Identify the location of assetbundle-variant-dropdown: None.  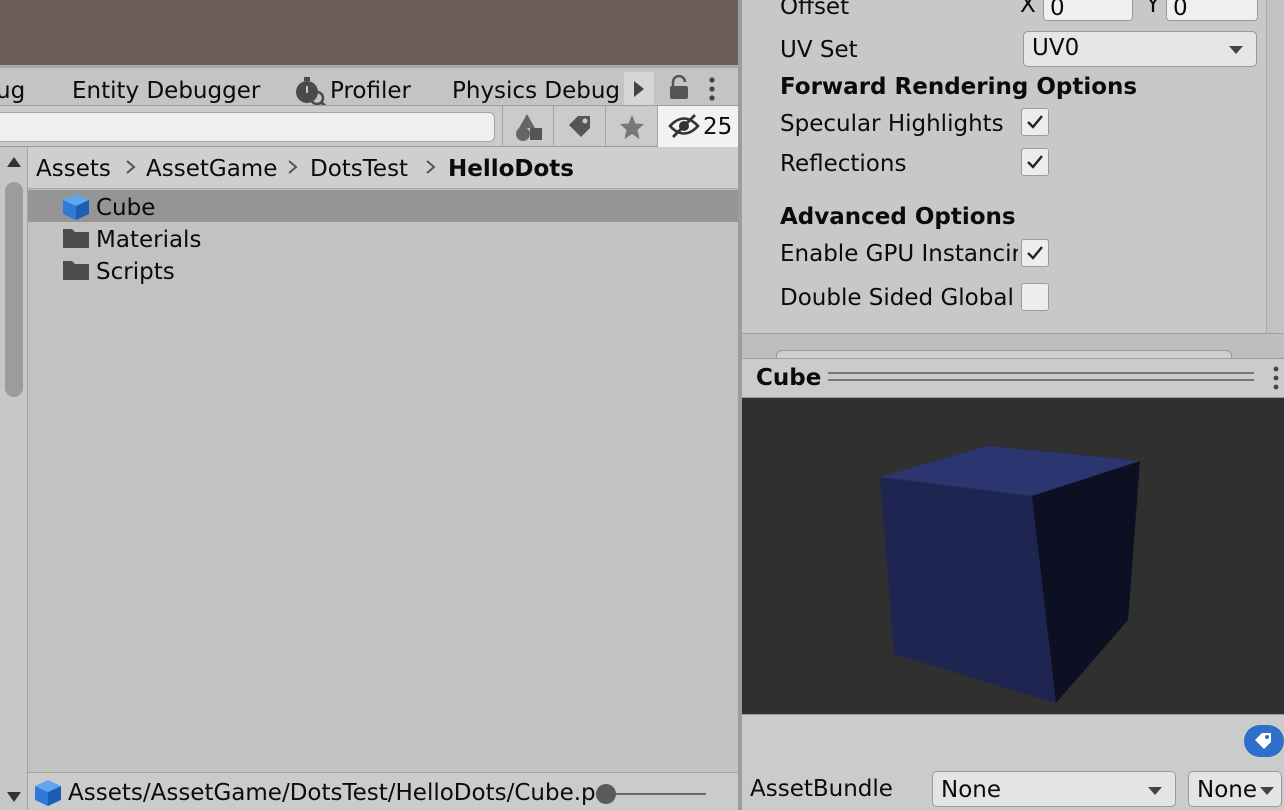
(1235, 789).